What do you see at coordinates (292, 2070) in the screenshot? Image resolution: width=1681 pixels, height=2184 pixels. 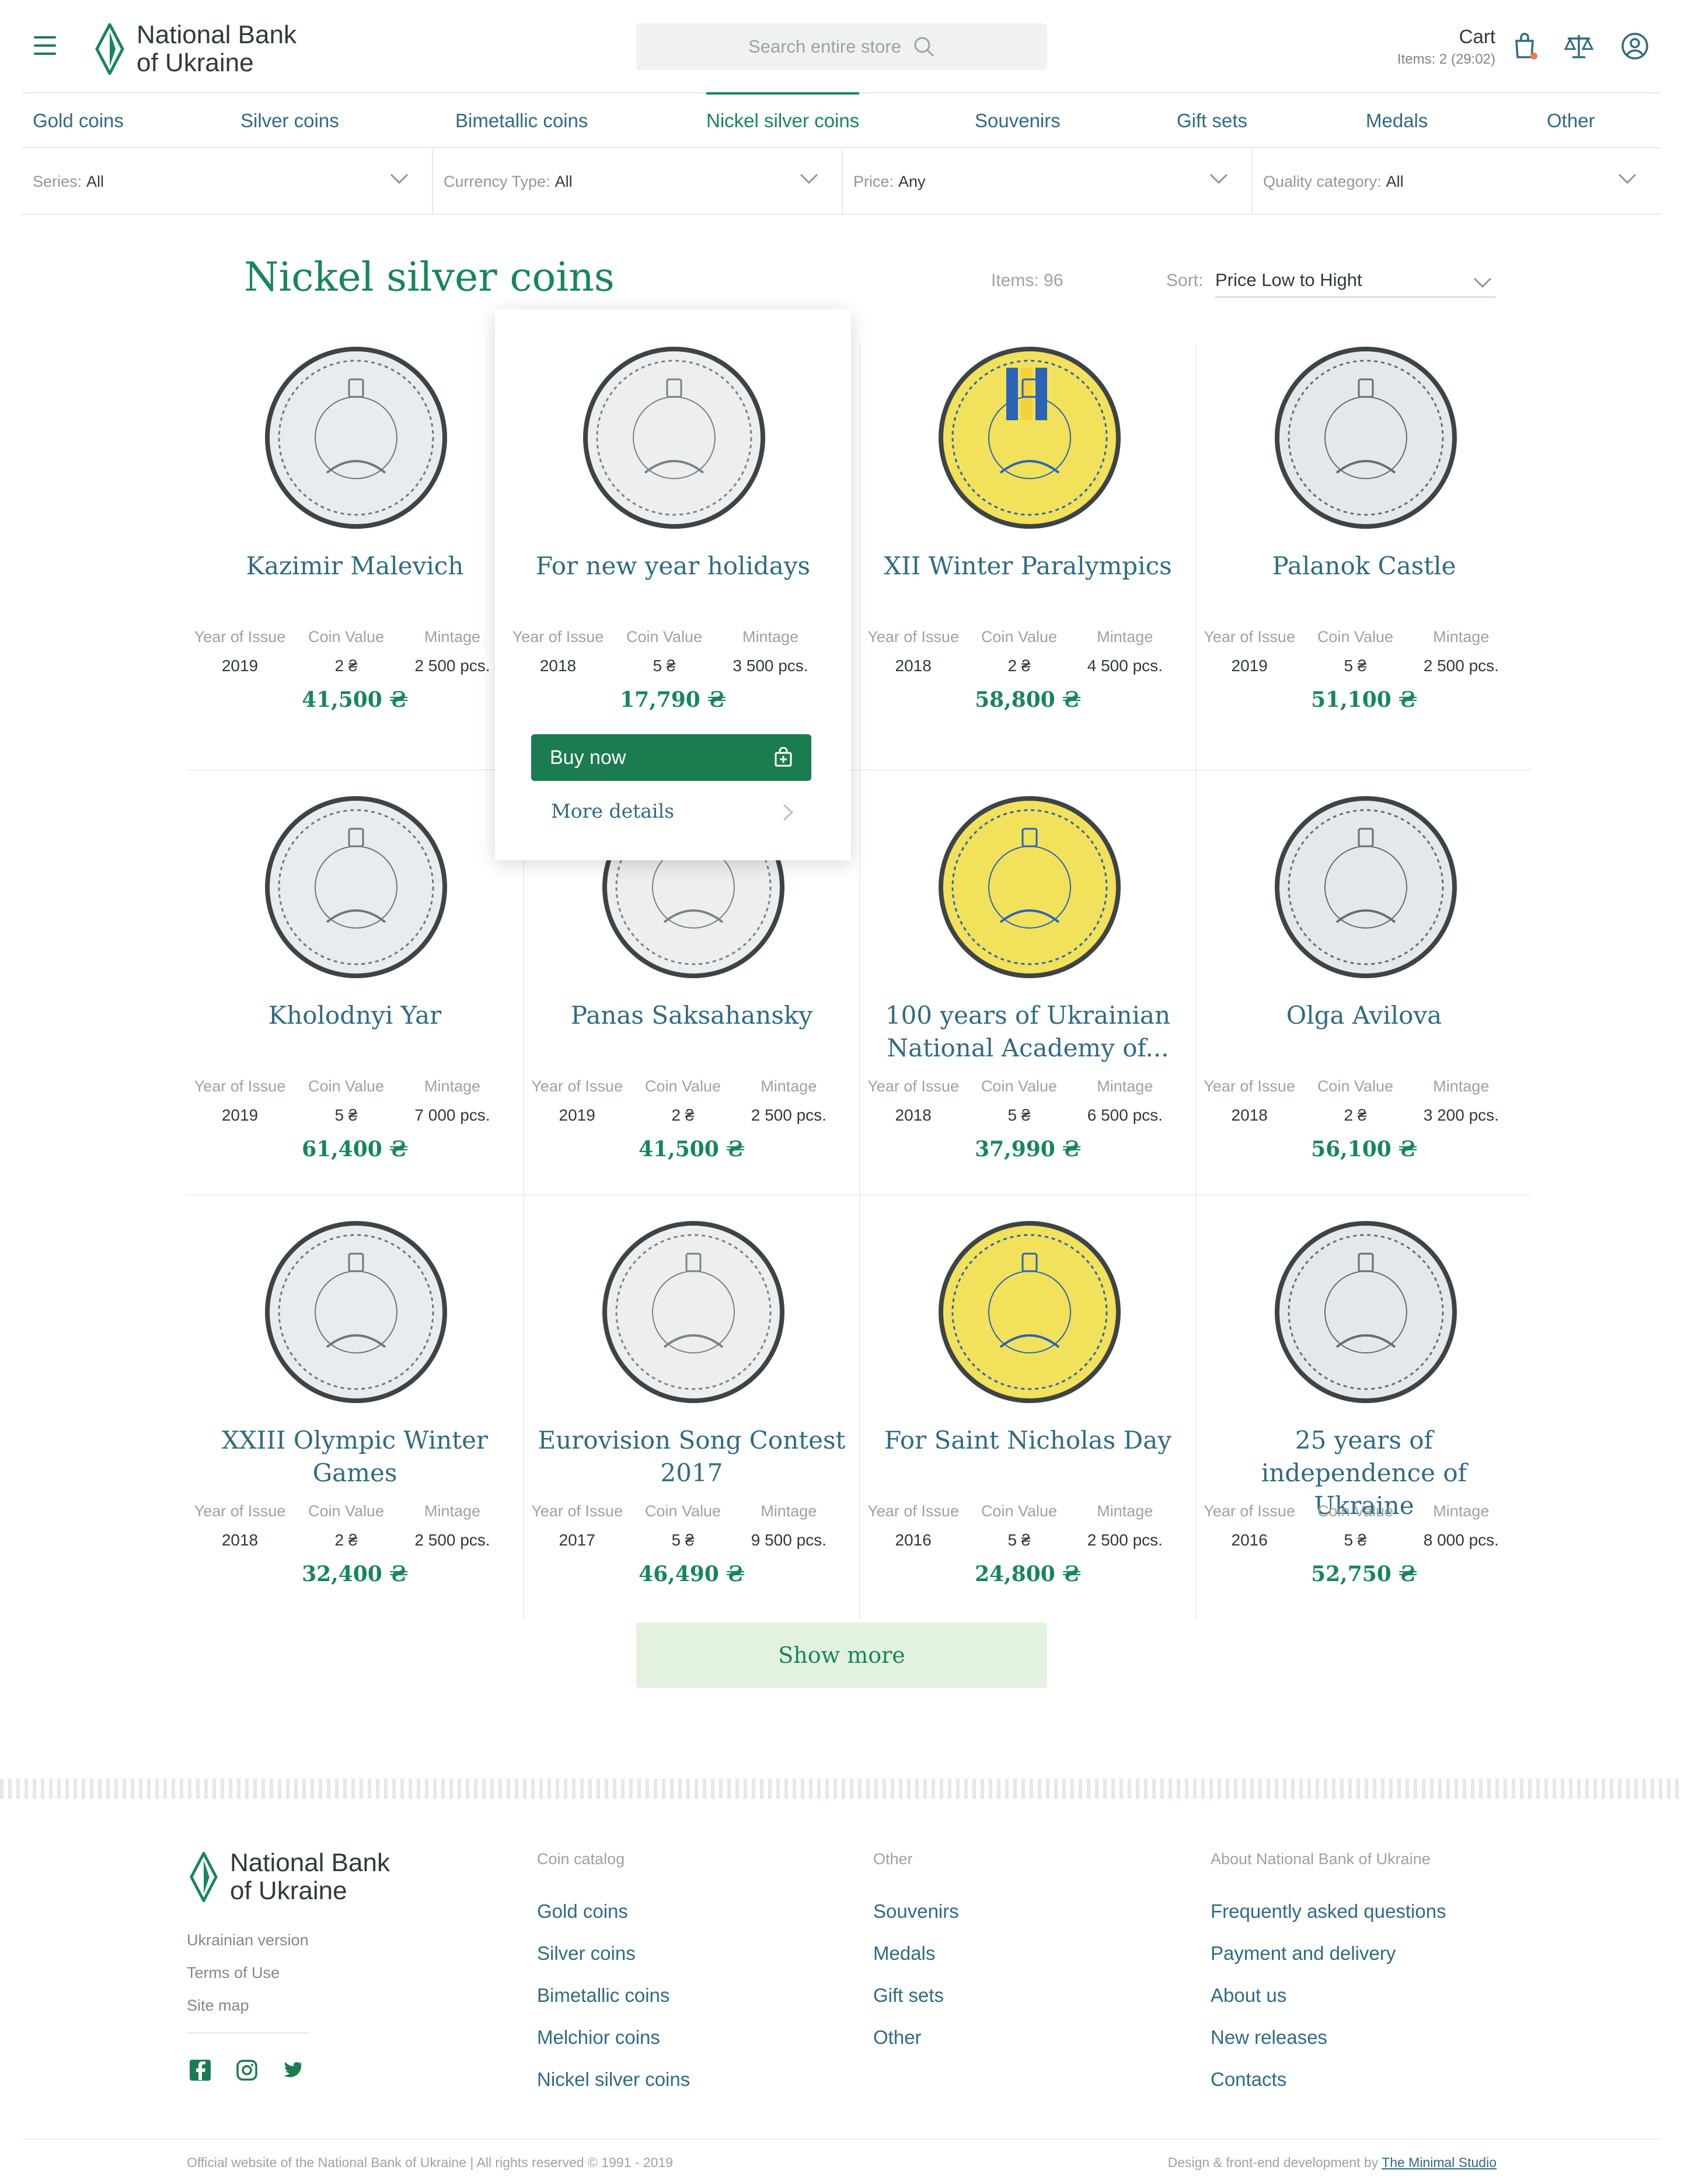 I see `twitter-icon` at bounding box center [292, 2070].